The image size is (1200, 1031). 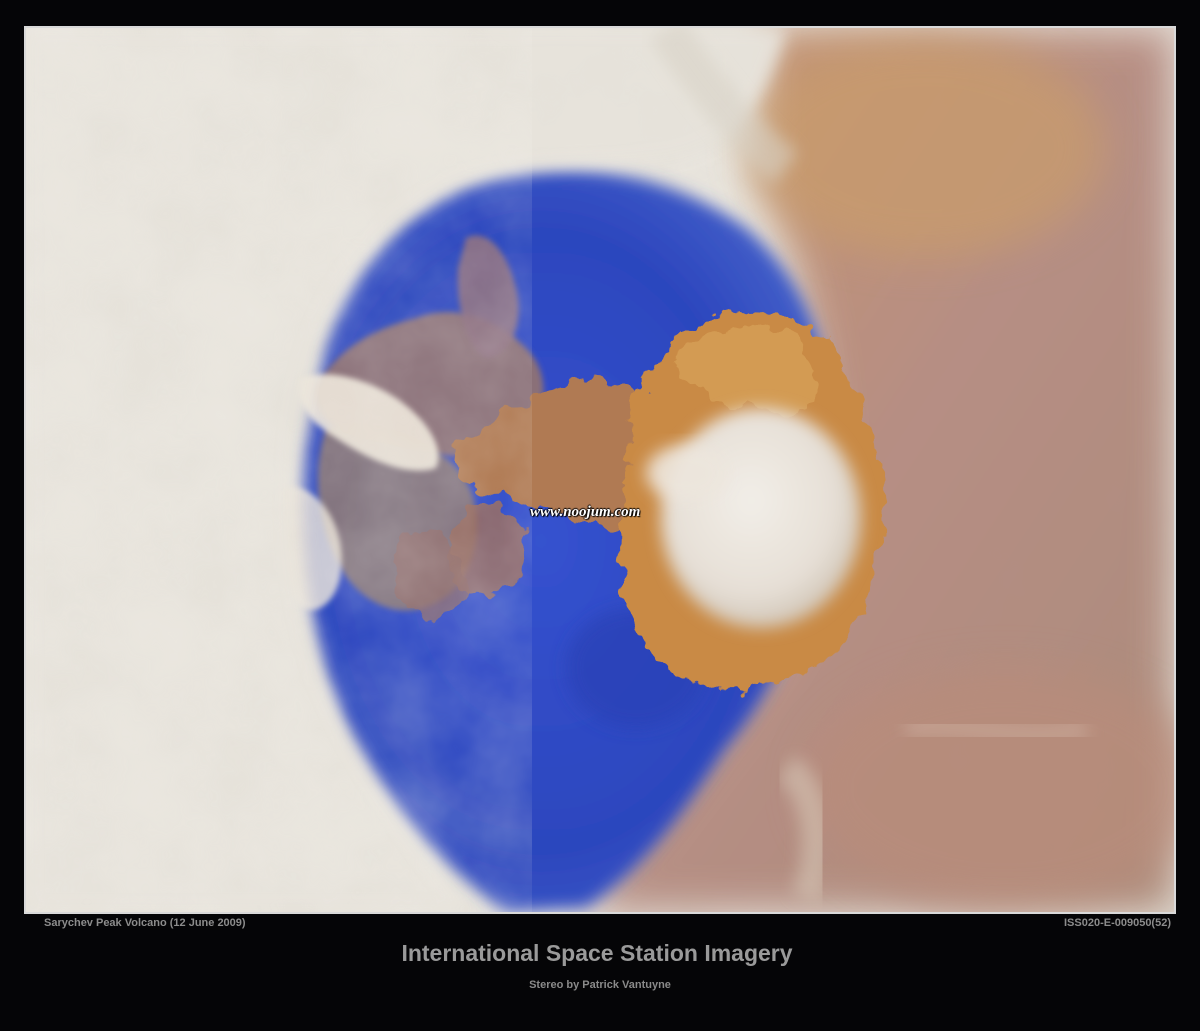 I want to click on caption-location-date: Sarychev Peak Volcano (12 June 2009), so click(x=145, y=923).